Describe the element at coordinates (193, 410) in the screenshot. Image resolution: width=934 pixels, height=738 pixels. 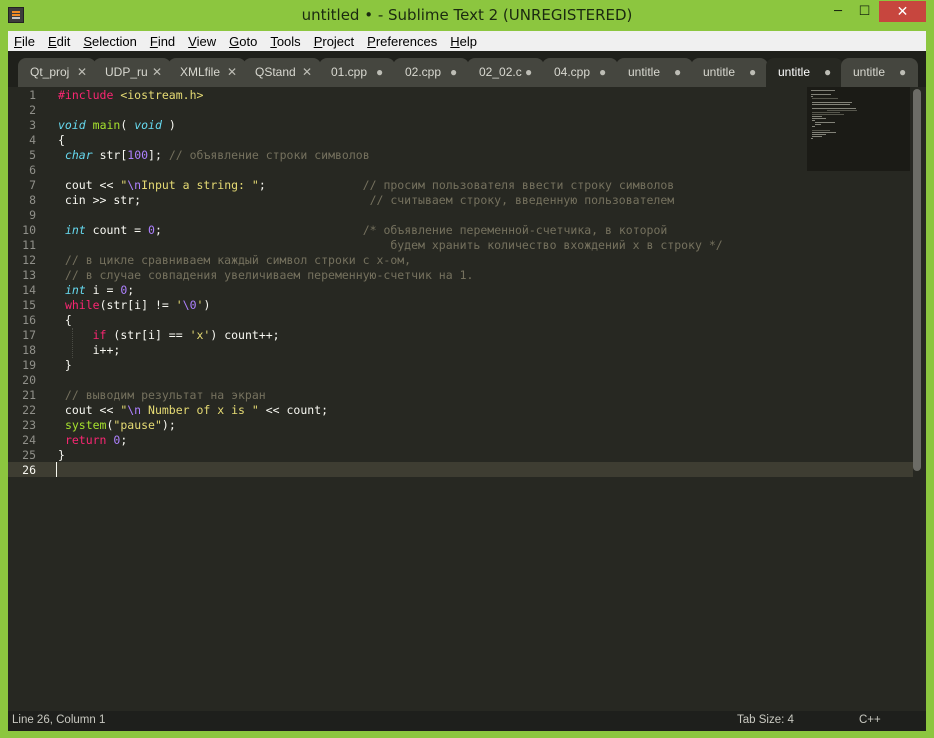
I see `code-line: cout << "\n Number of x is " << count;` at that location.